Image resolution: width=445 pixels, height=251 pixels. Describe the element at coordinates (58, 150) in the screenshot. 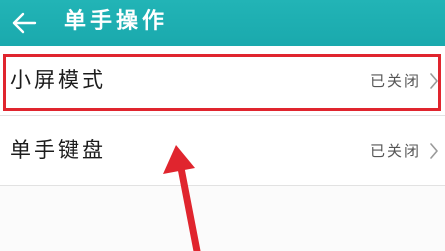

I see `setting-label: 单手键盘` at that location.